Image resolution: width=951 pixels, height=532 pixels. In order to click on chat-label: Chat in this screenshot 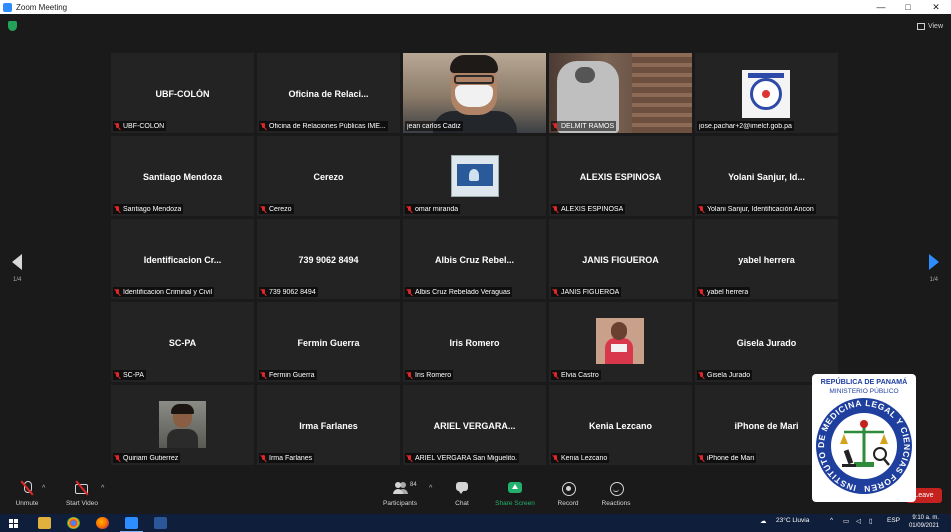, I will do `click(462, 503)`.